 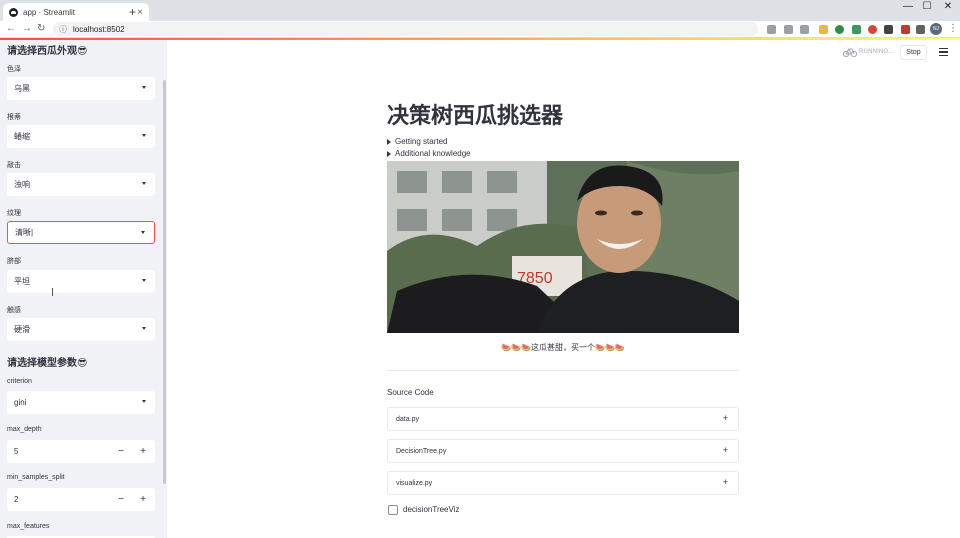 I want to click on minimize-icon: —, so click(x=908, y=6).